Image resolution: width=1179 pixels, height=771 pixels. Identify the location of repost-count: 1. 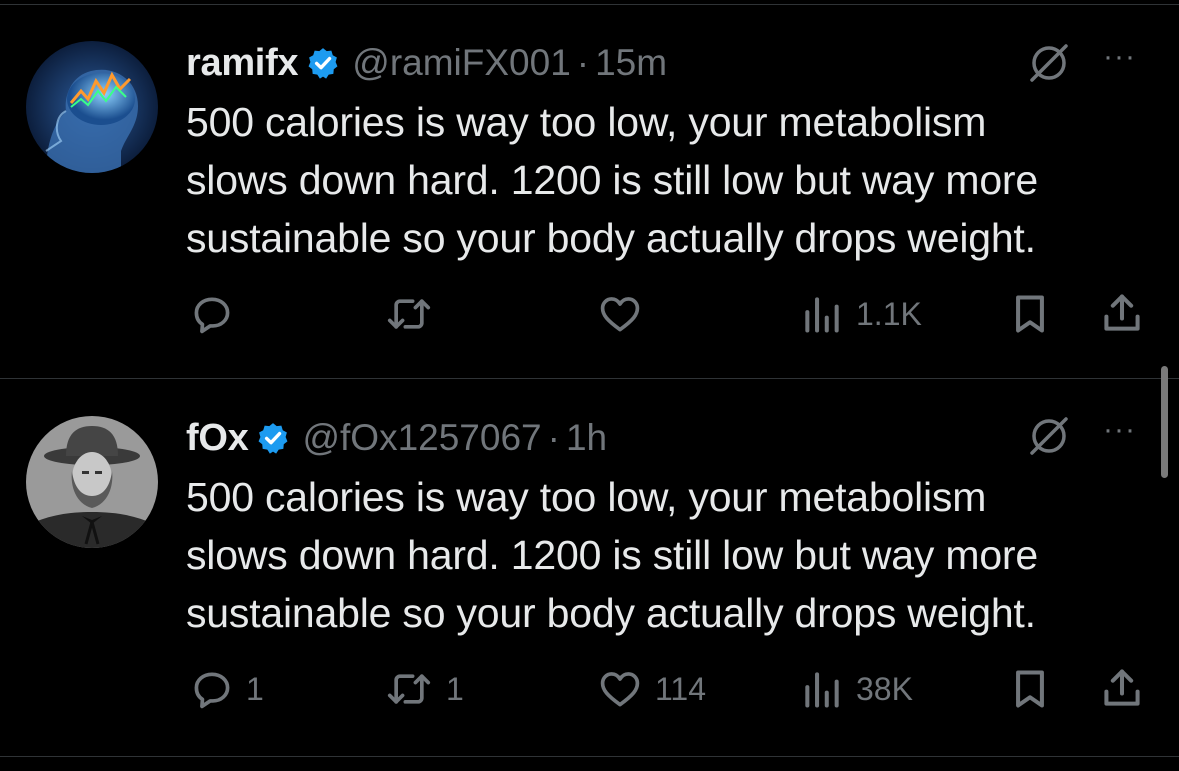
(455, 688).